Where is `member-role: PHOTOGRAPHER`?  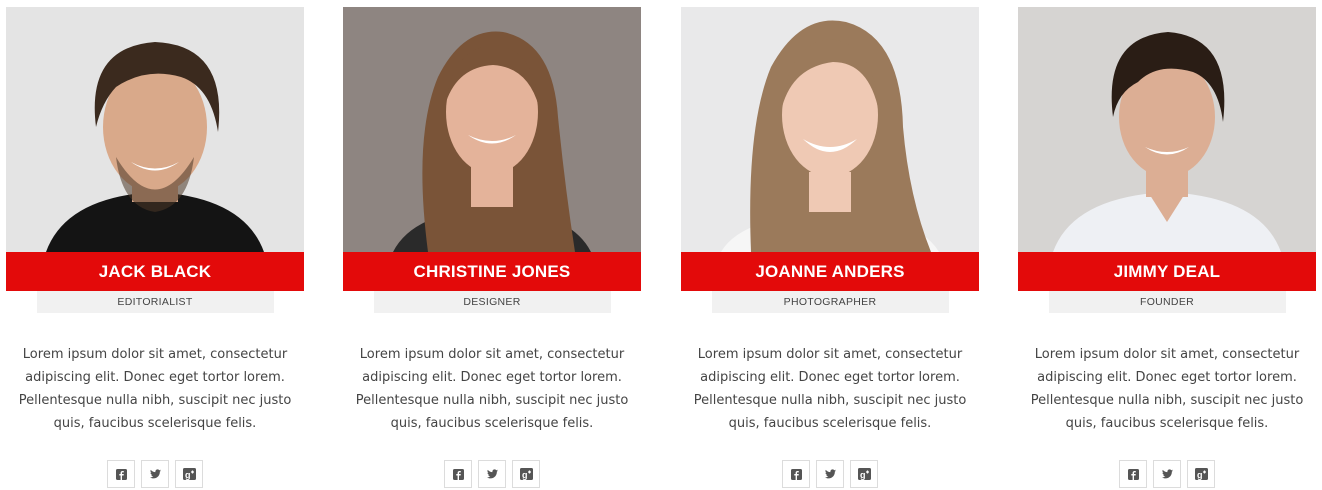 member-role: PHOTOGRAPHER is located at coordinates (830, 302).